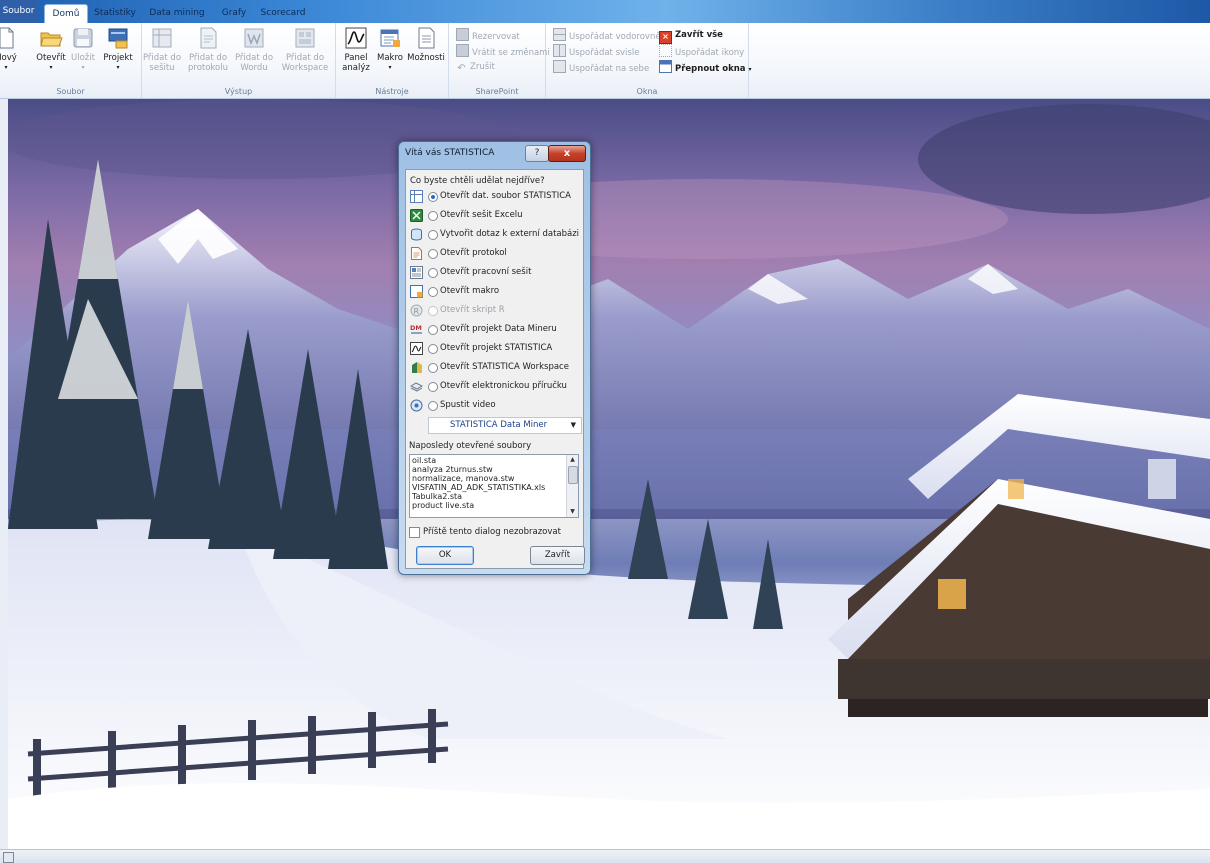  What do you see at coordinates (115, 13) in the screenshot?
I see `tab-statistics: Statistiky` at bounding box center [115, 13].